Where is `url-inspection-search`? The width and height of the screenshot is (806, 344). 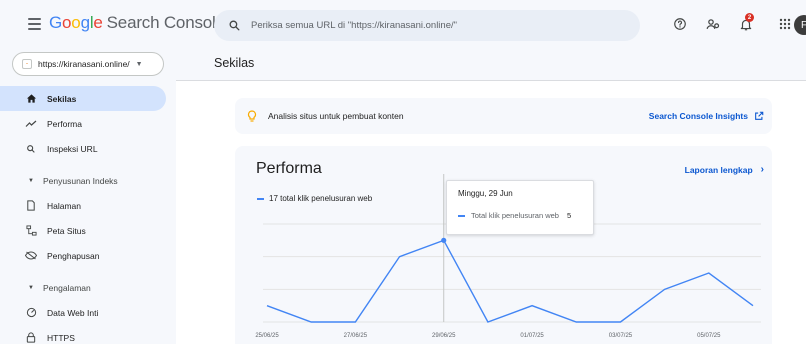 url-inspection-search is located at coordinates (427, 25).